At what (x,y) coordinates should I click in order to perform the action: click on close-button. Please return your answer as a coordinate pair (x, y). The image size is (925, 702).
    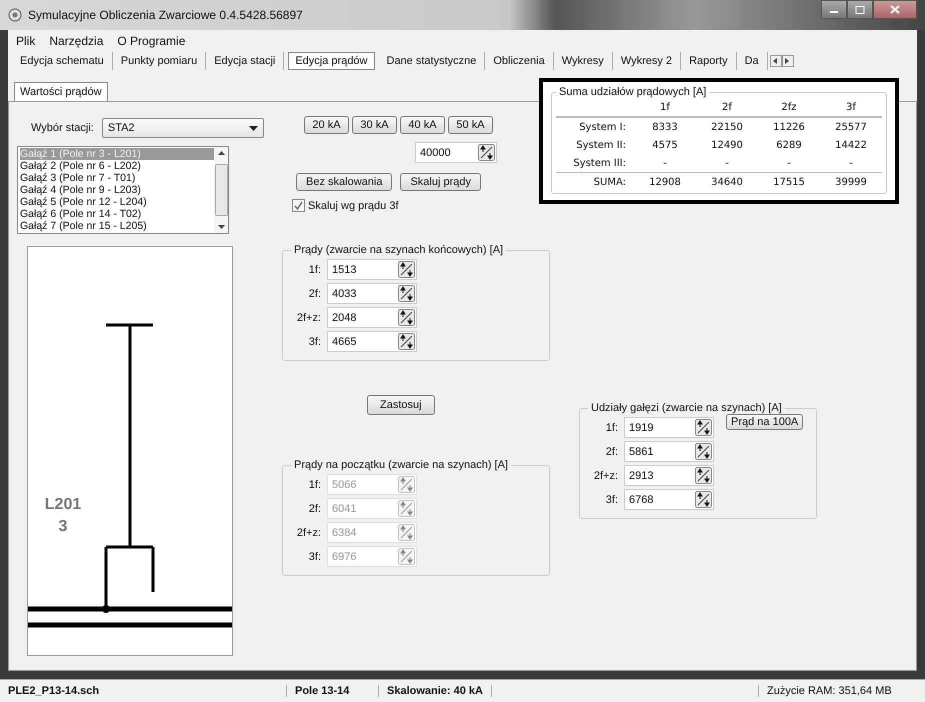
    Looking at the image, I should click on (895, 9).